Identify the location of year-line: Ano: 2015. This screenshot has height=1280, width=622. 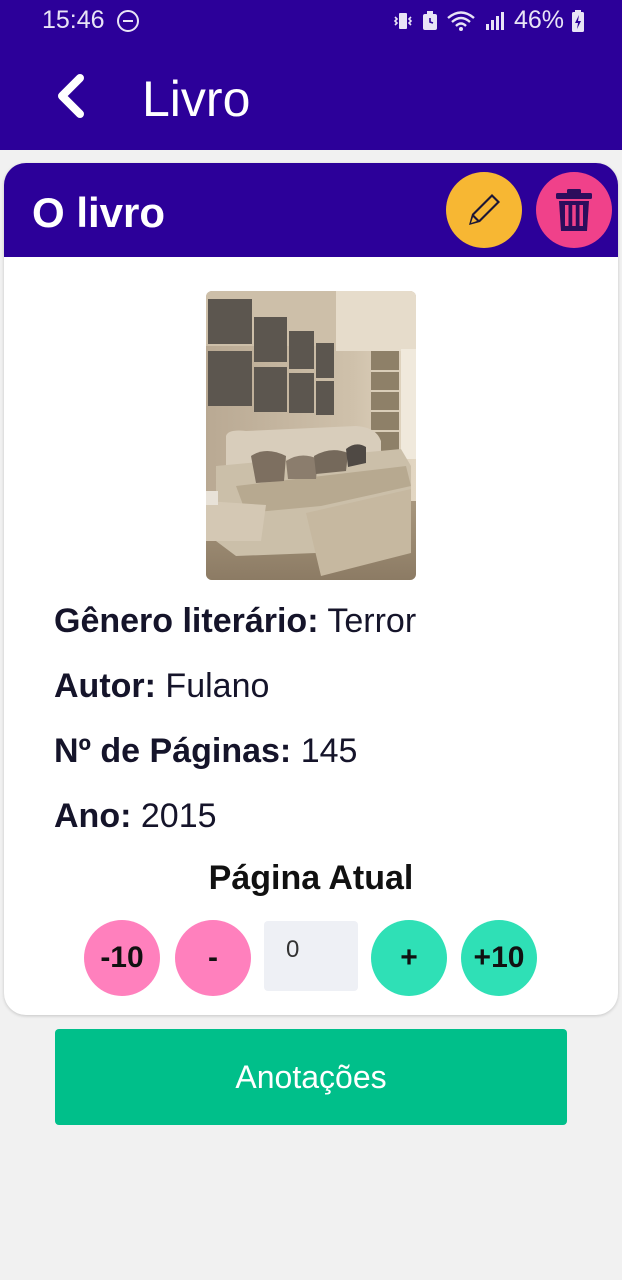
(135, 816).